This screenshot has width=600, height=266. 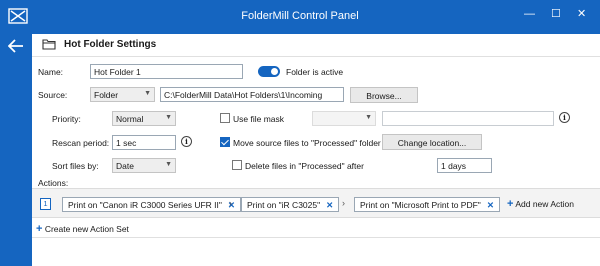 I want to click on action-set-number: 1, so click(x=45, y=204).